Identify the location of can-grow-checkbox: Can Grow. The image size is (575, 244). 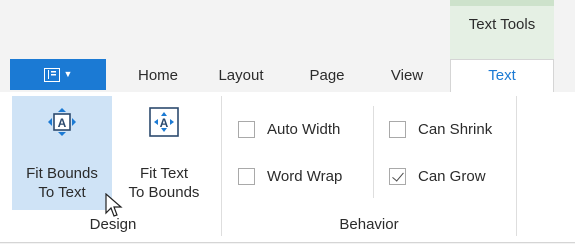
(437, 176).